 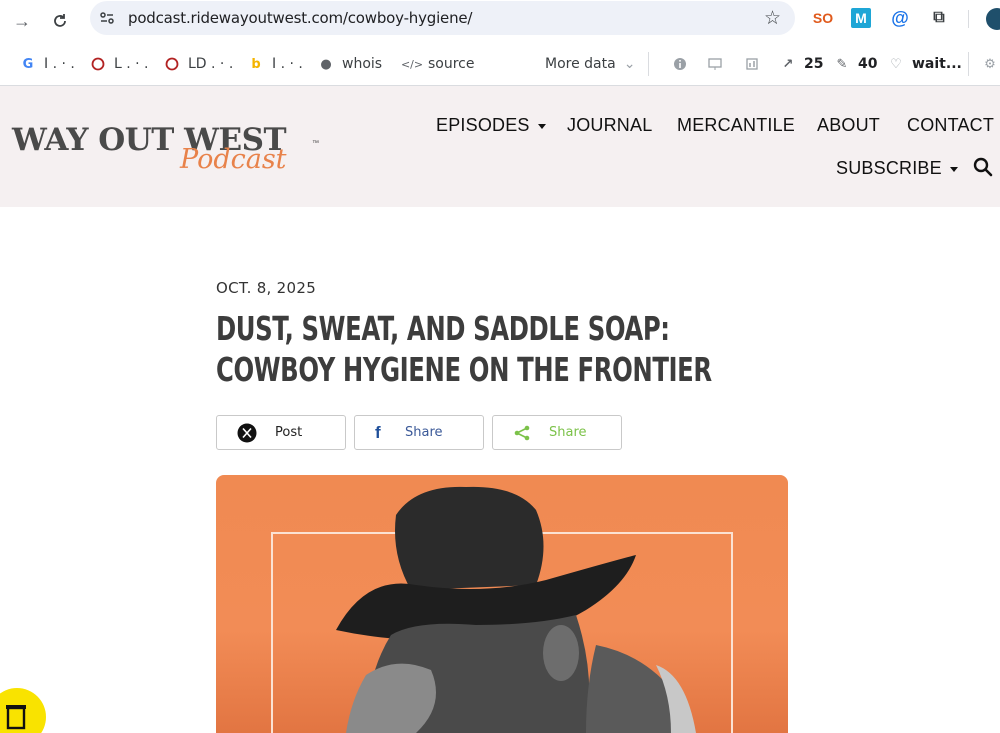 I want to click on bookmark-label: whois, so click(x=362, y=64).